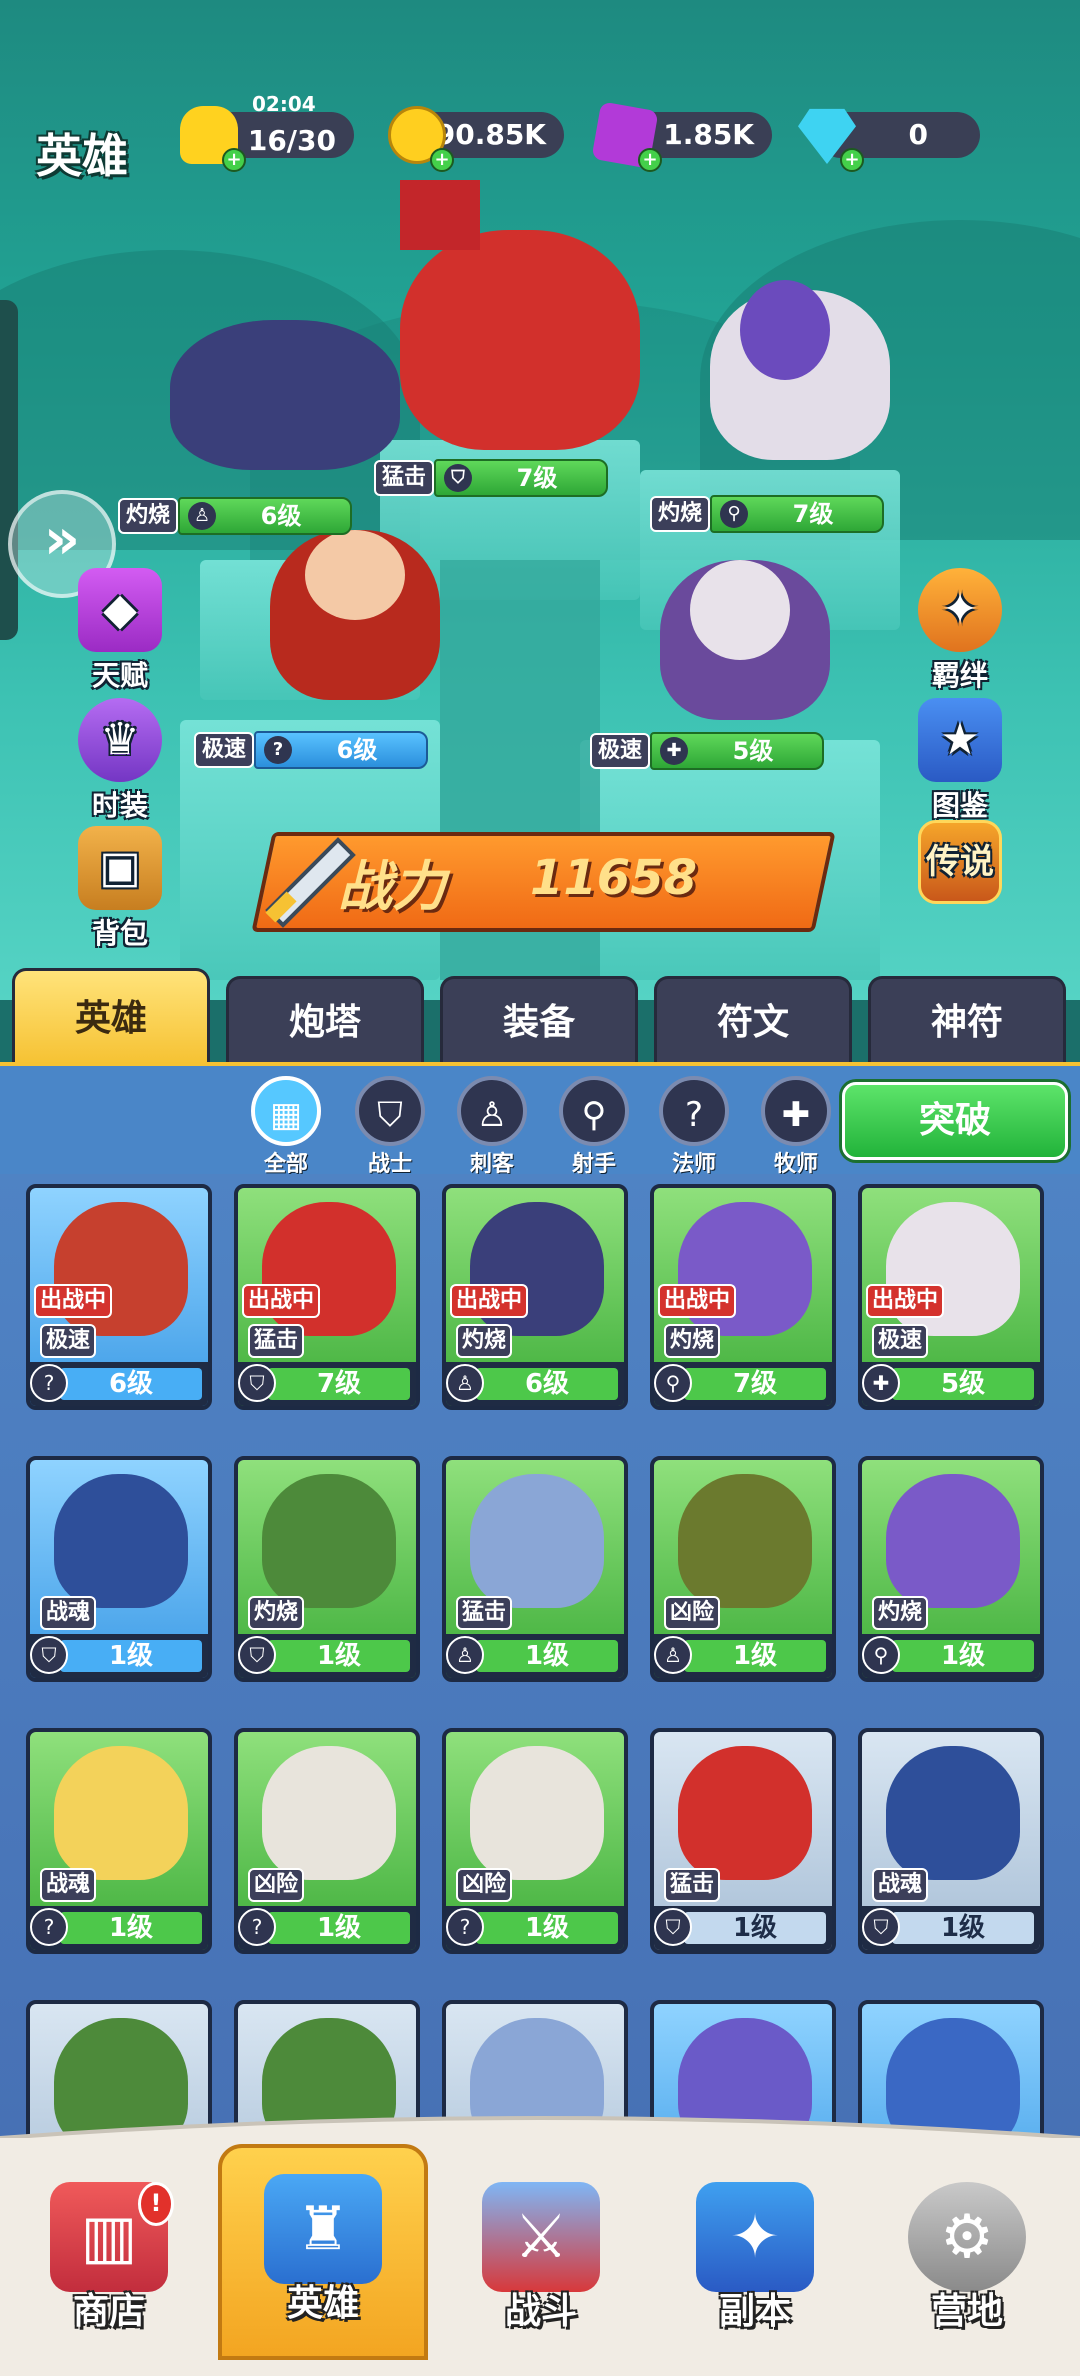 This screenshot has height=2376, width=1080. I want to click on costume-button: ♛ 时装, so click(120, 761).